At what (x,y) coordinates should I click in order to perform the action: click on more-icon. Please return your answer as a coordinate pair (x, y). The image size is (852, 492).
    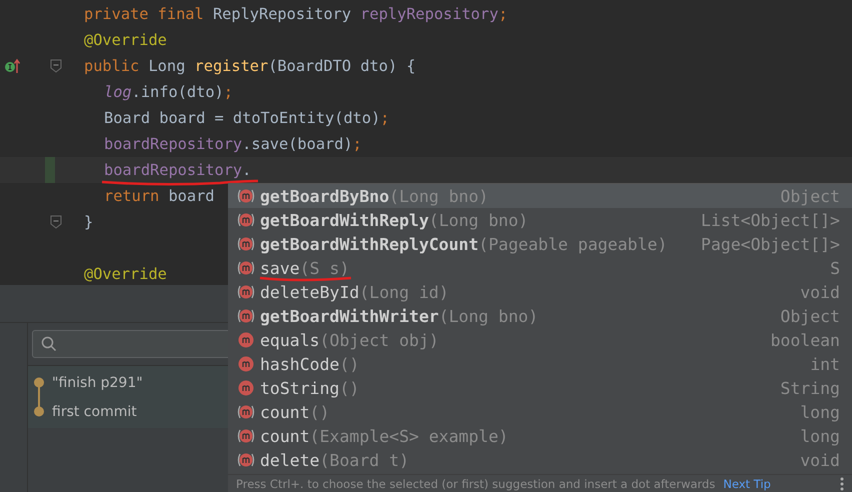
    Looking at the image, I should click on (842, 484).